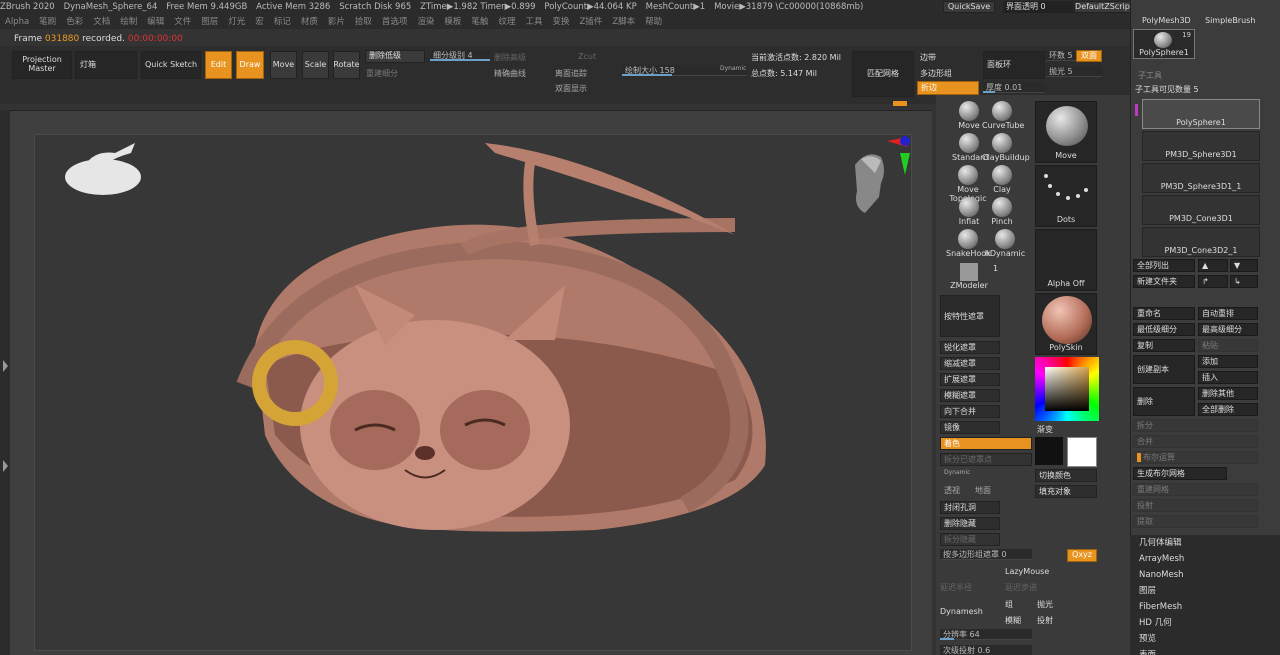 This screenshot has height=655, width=1280. I want to click on project-section: 投射, so click(1195, 505).